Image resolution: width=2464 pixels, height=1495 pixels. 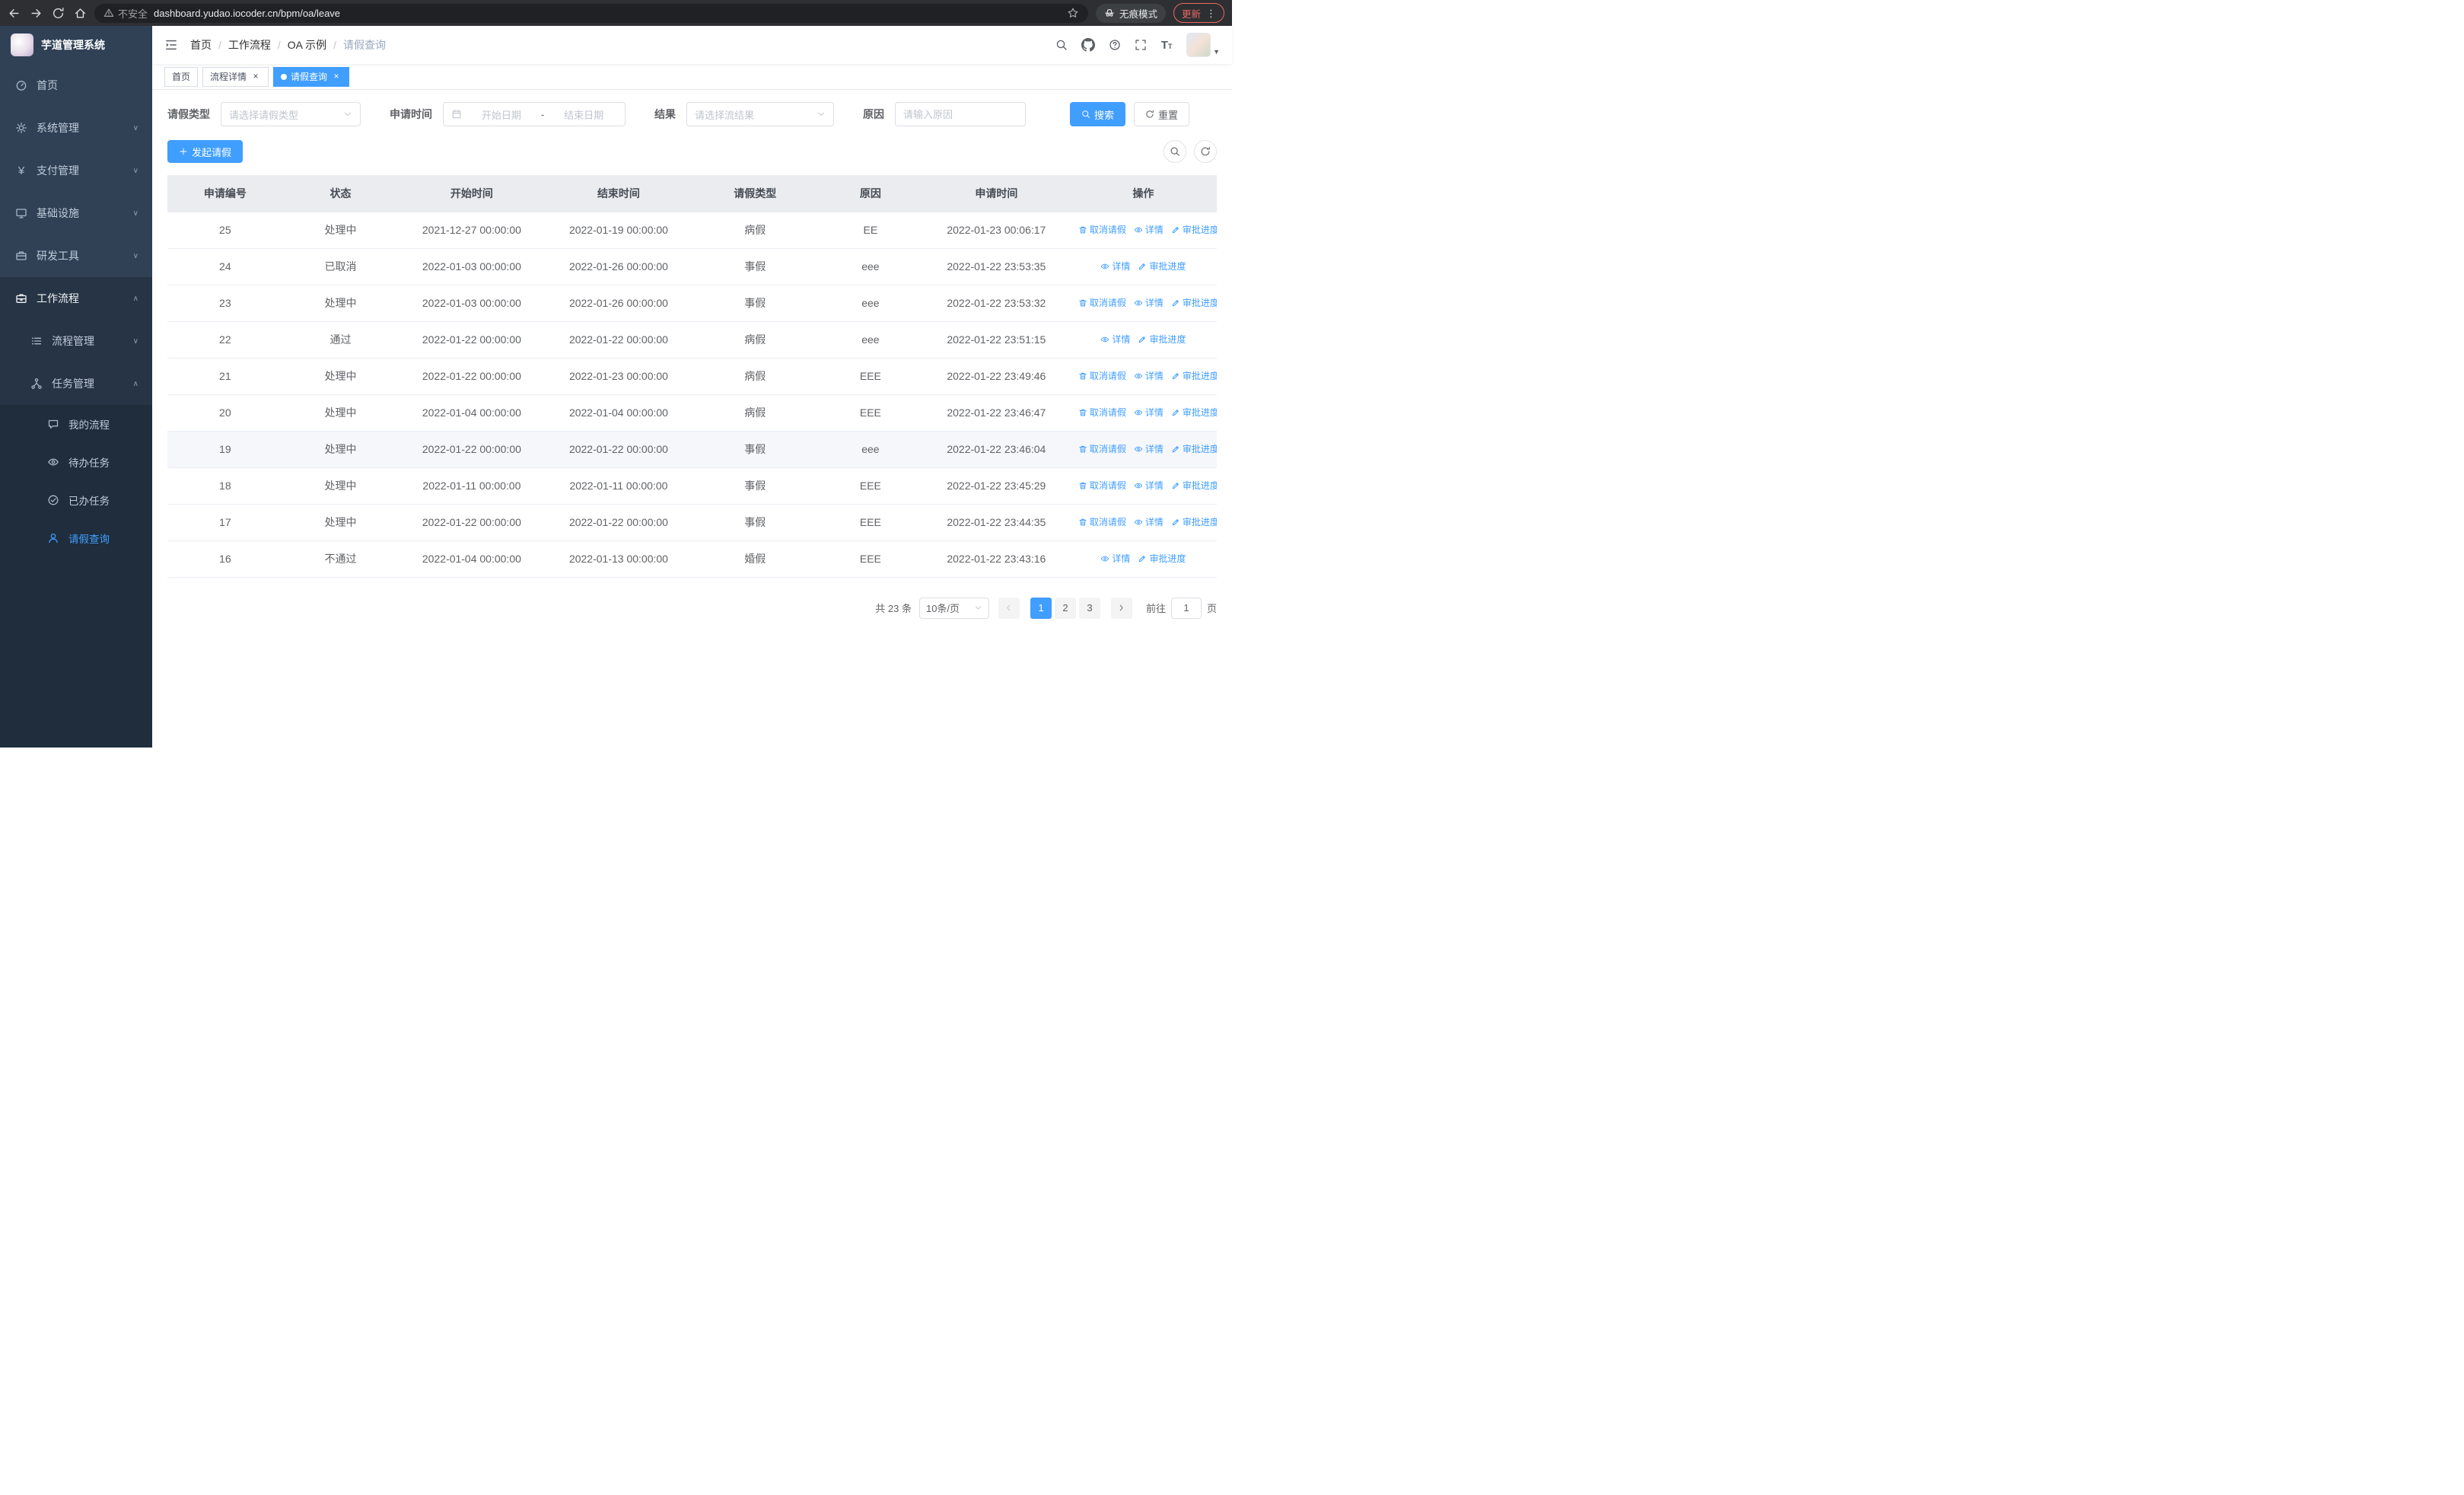 What do you see at coordinates (1175, 151) in the screenshot?
I see `toggle-search-button` at bounding box center [1175, 151].